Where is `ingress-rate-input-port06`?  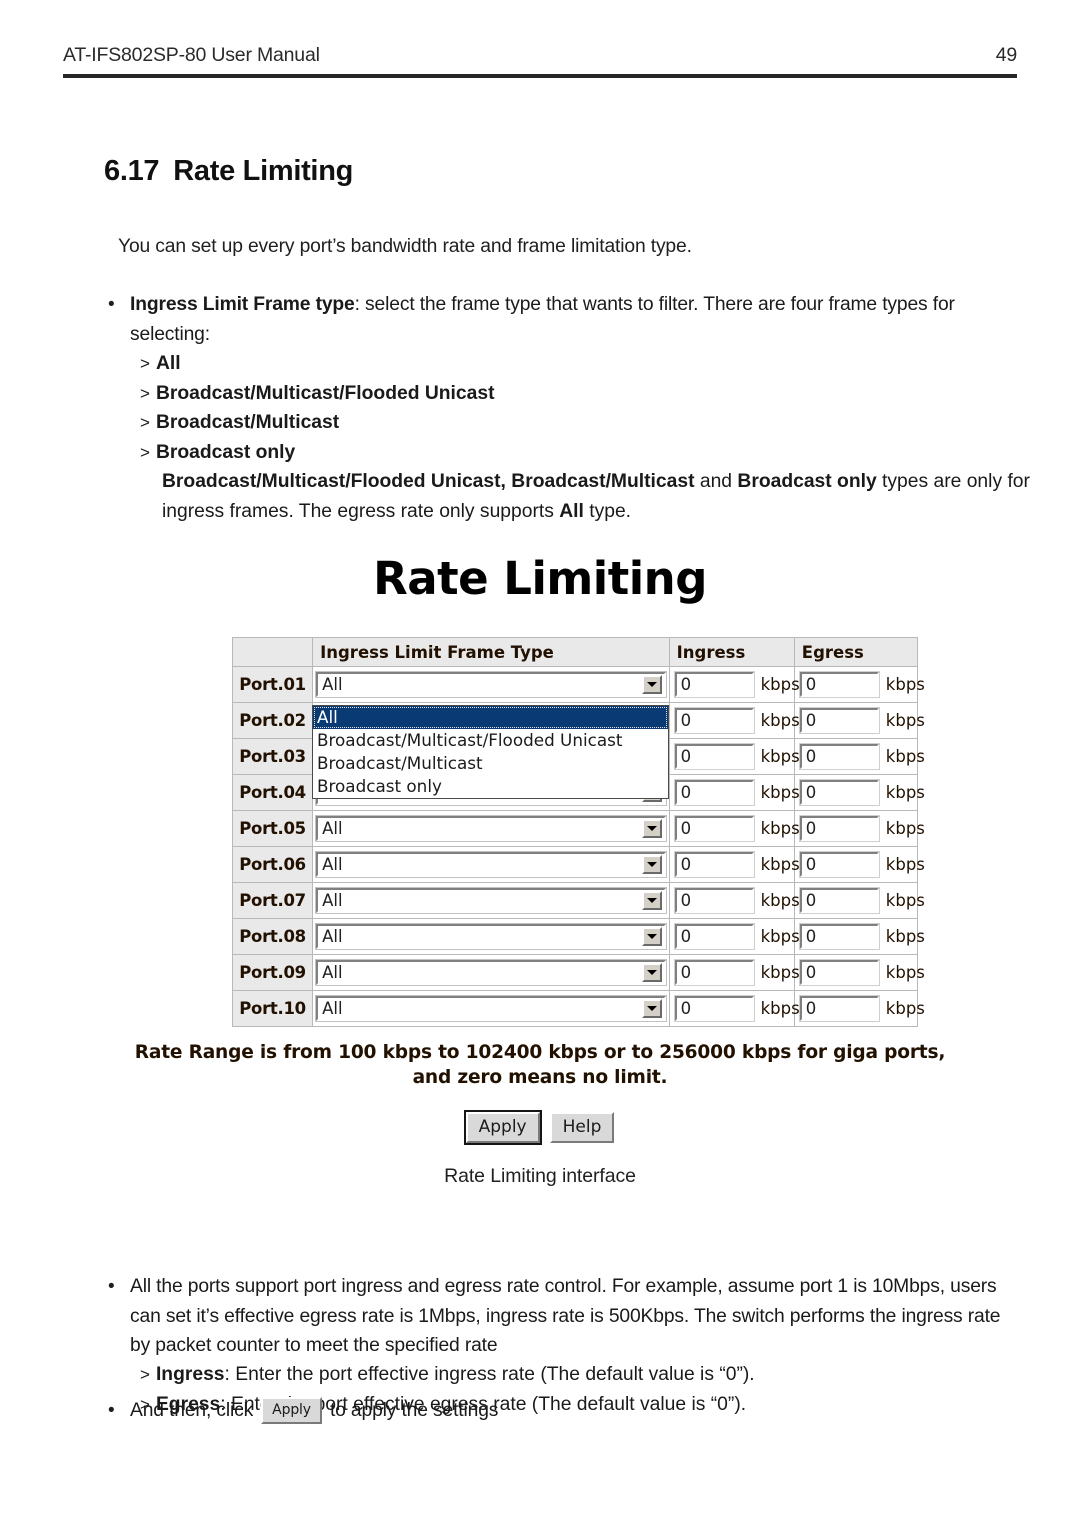
ingress-rate-input-port06 is located at coordinates (714, 864).